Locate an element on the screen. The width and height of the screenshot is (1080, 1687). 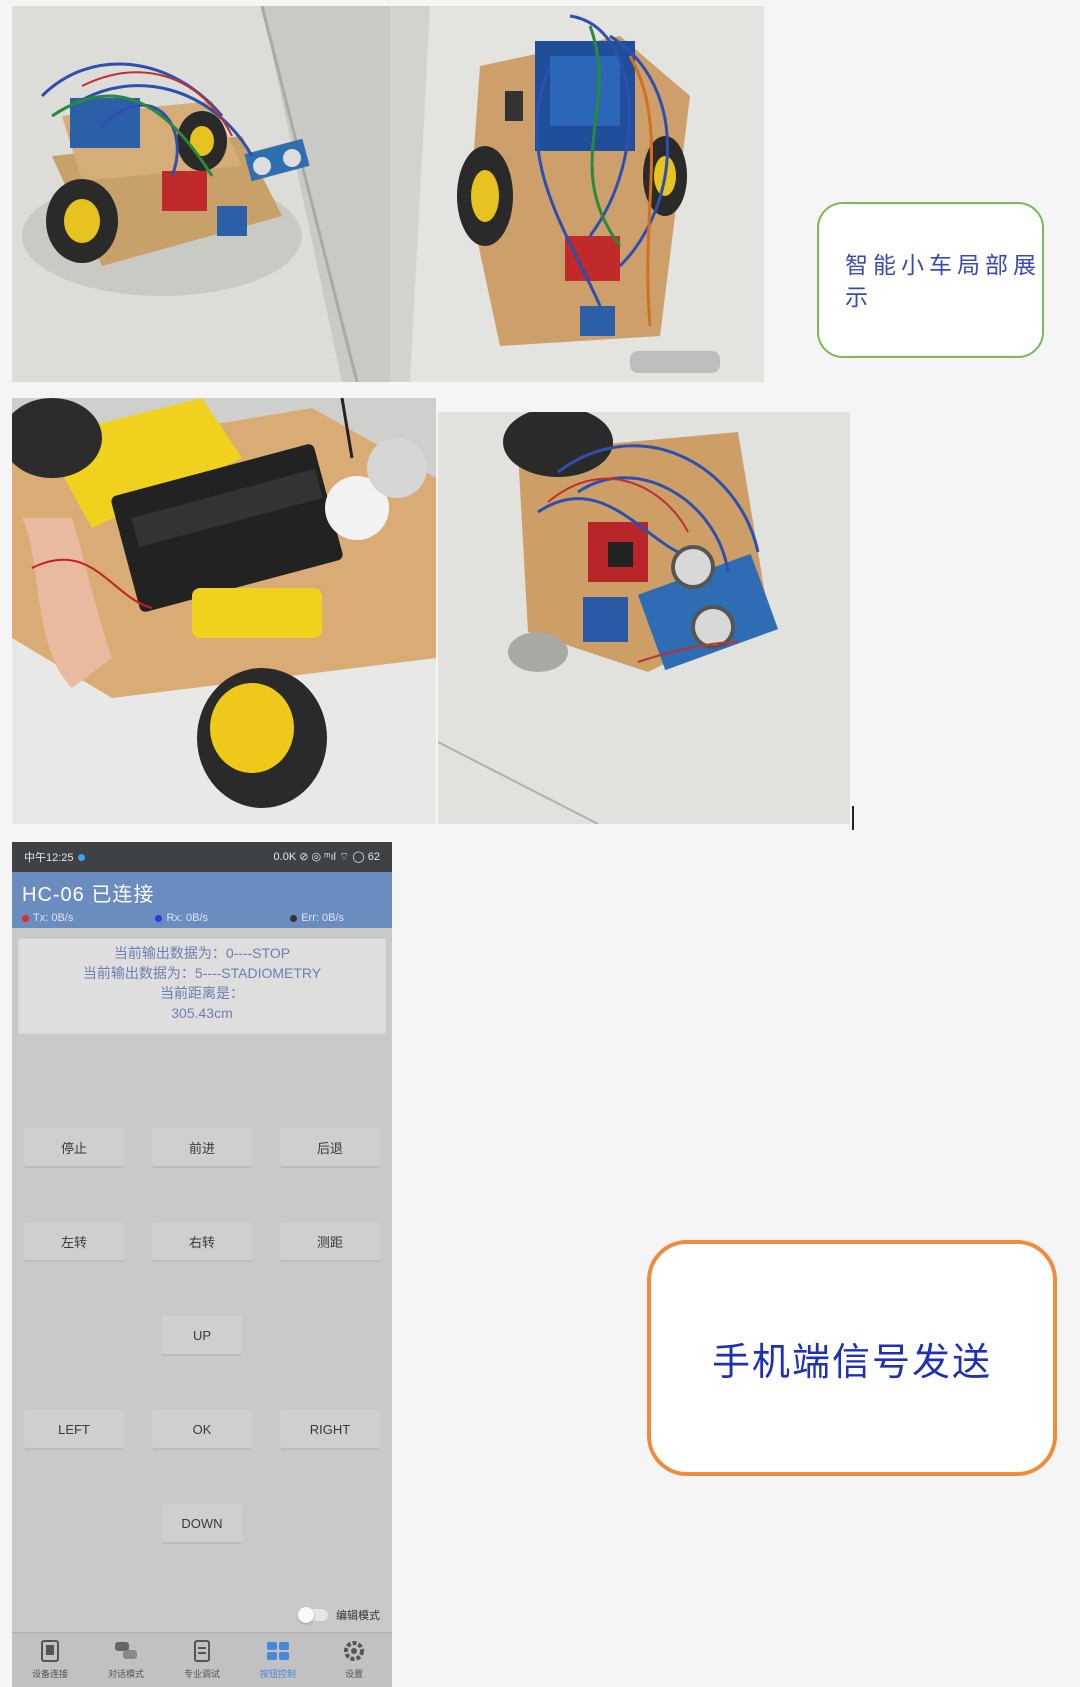
text-cursor-mark is located at coordinates (853, 818).